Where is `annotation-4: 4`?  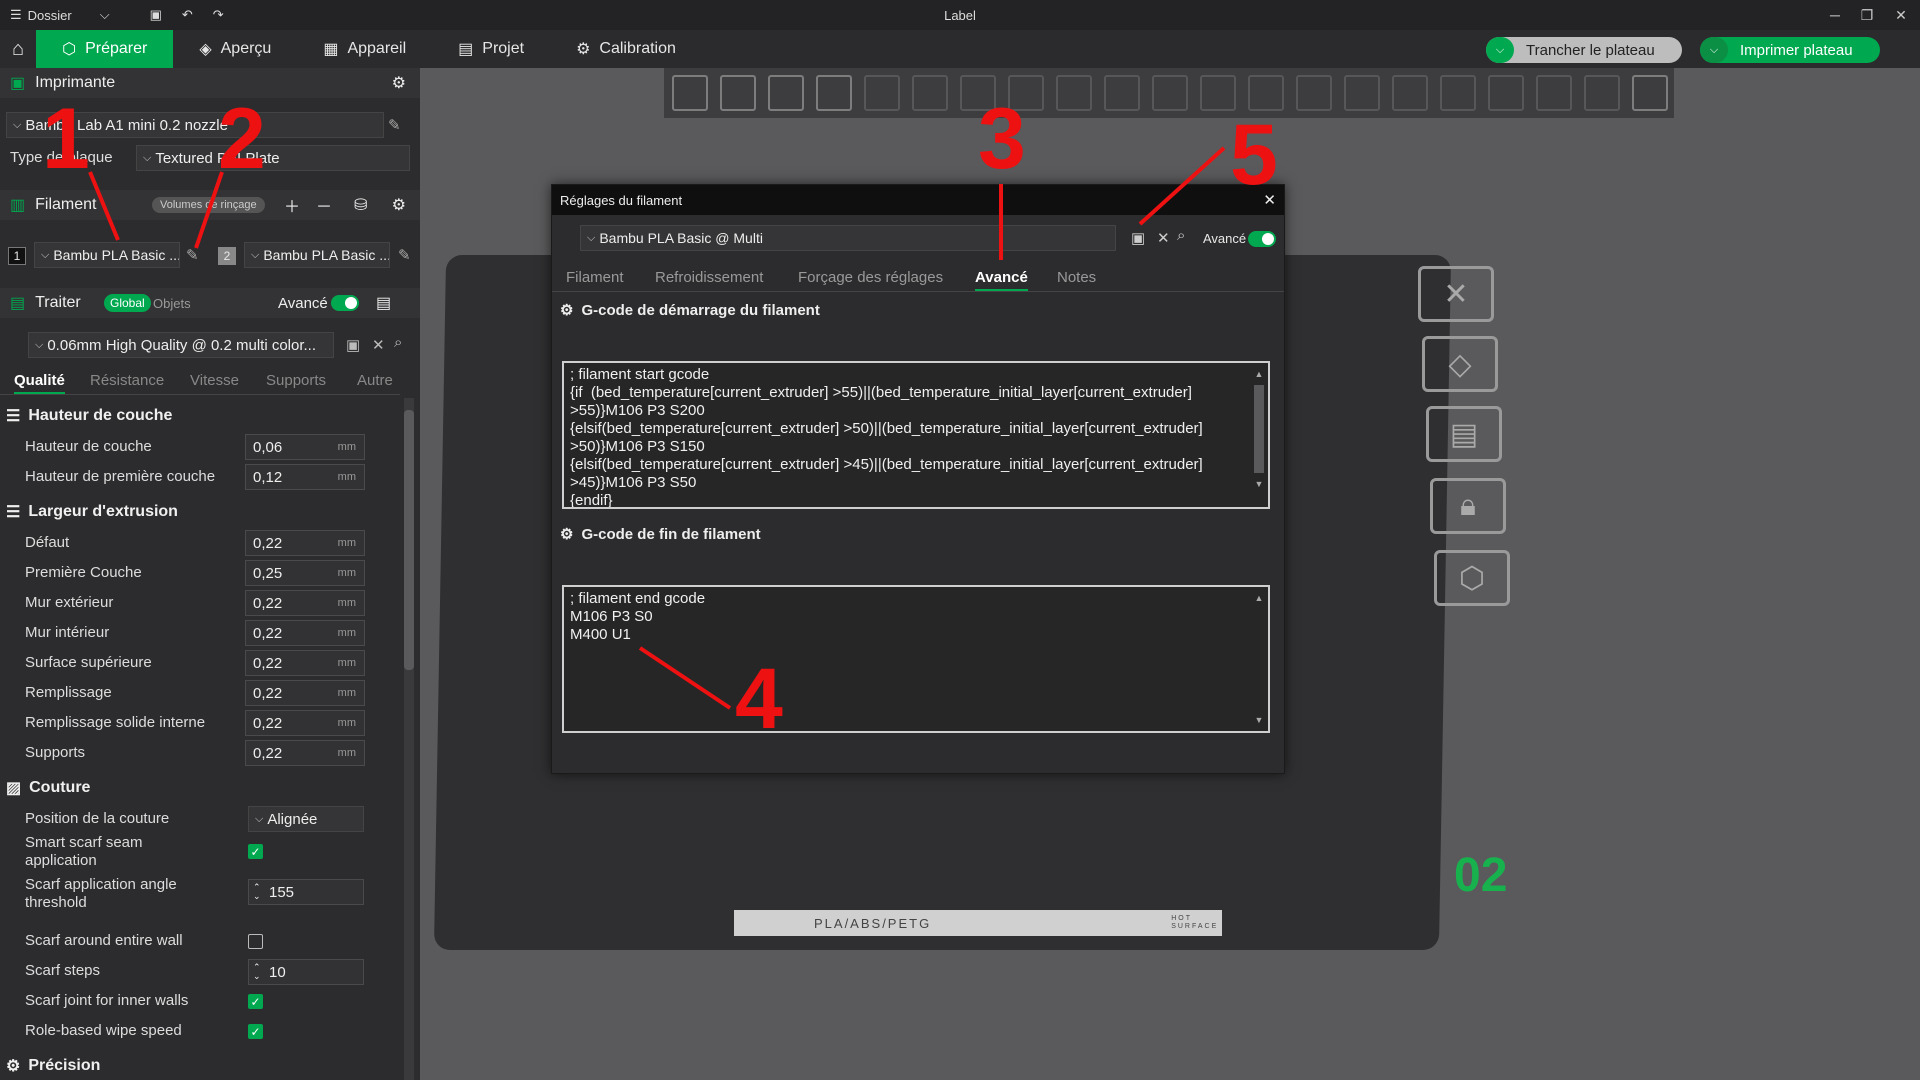 annotation-4: 4 is located at coordinates (759, 699).